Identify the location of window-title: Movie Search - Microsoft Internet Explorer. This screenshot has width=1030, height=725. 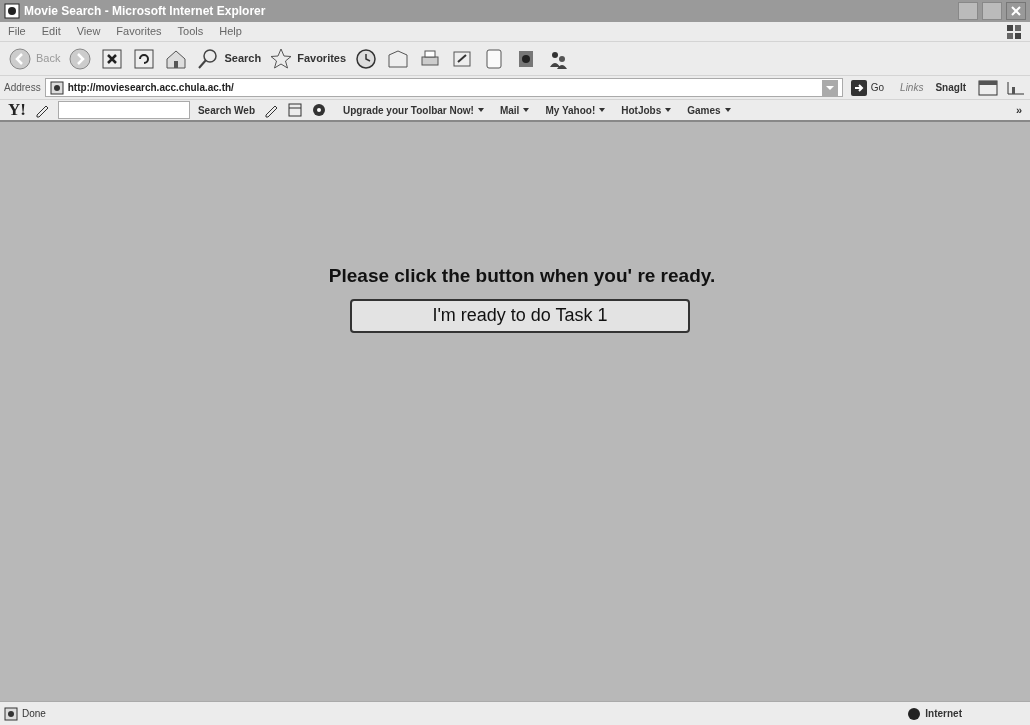
(145, 11).